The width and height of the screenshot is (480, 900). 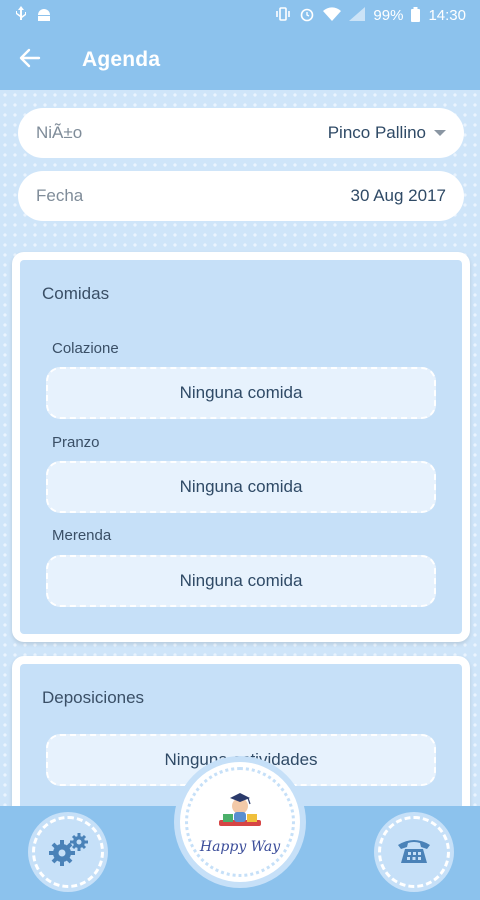 I want to click on home-logo-button: Happy Way, so click(x=240, y=822).